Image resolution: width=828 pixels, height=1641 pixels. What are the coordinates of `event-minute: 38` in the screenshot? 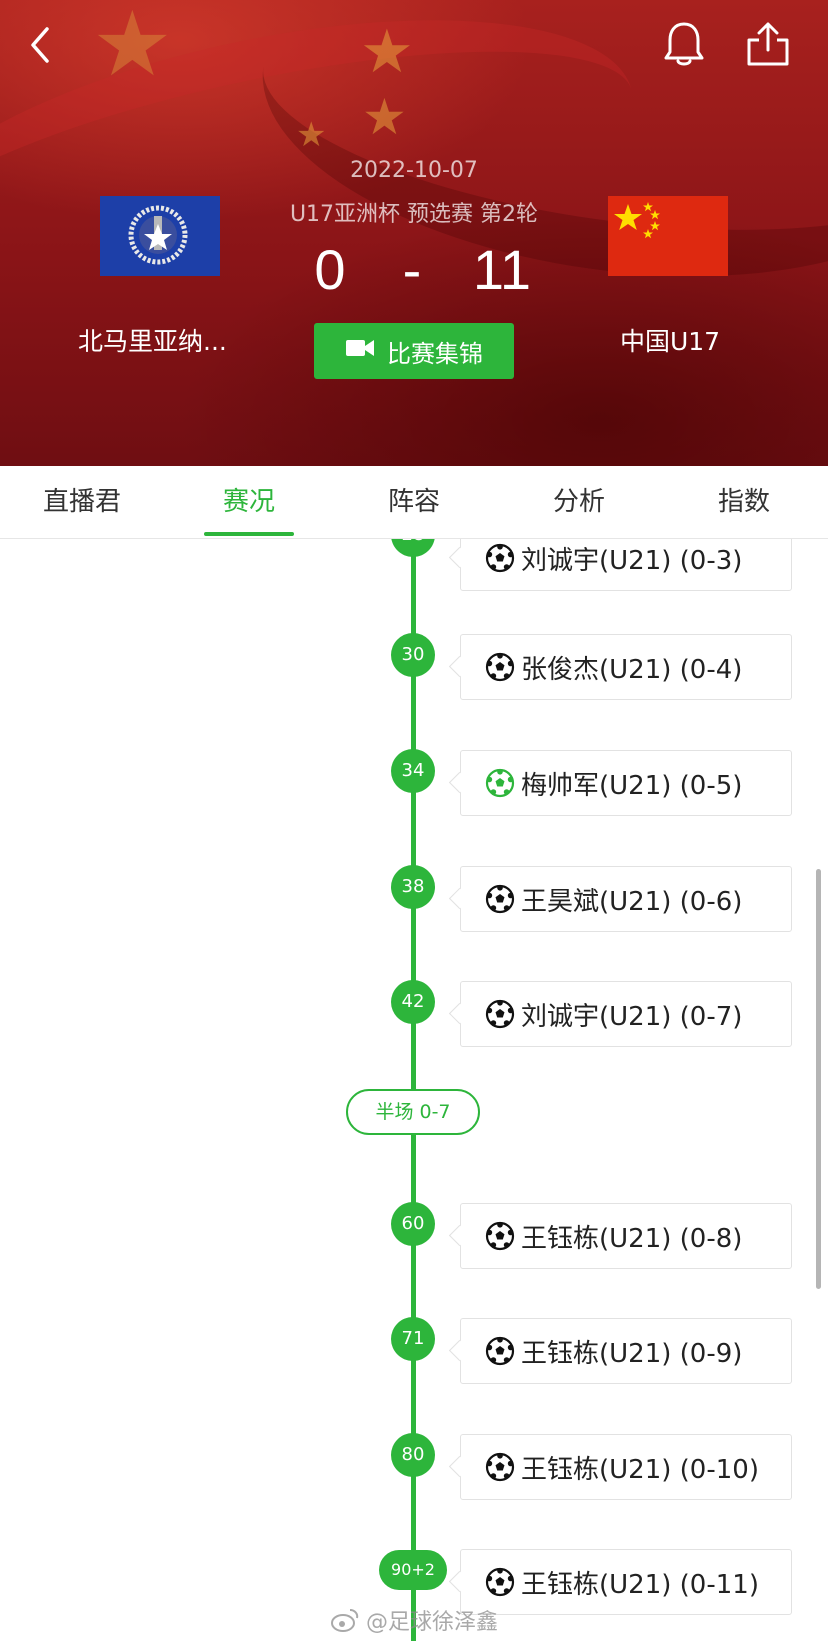 It's located at (413, 887).